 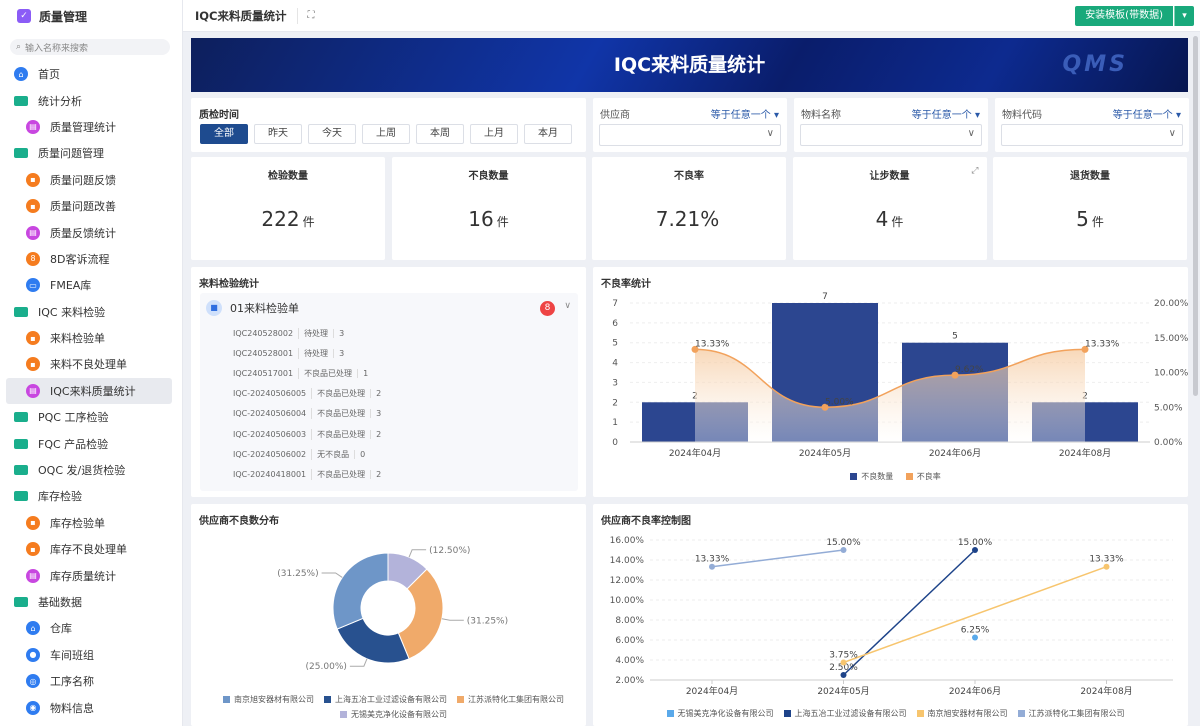 What do you see at coordinates (72, 682) in the screenshot?
I see `sidebar-item-label: 工序名称` at bounding box center [72, 682].